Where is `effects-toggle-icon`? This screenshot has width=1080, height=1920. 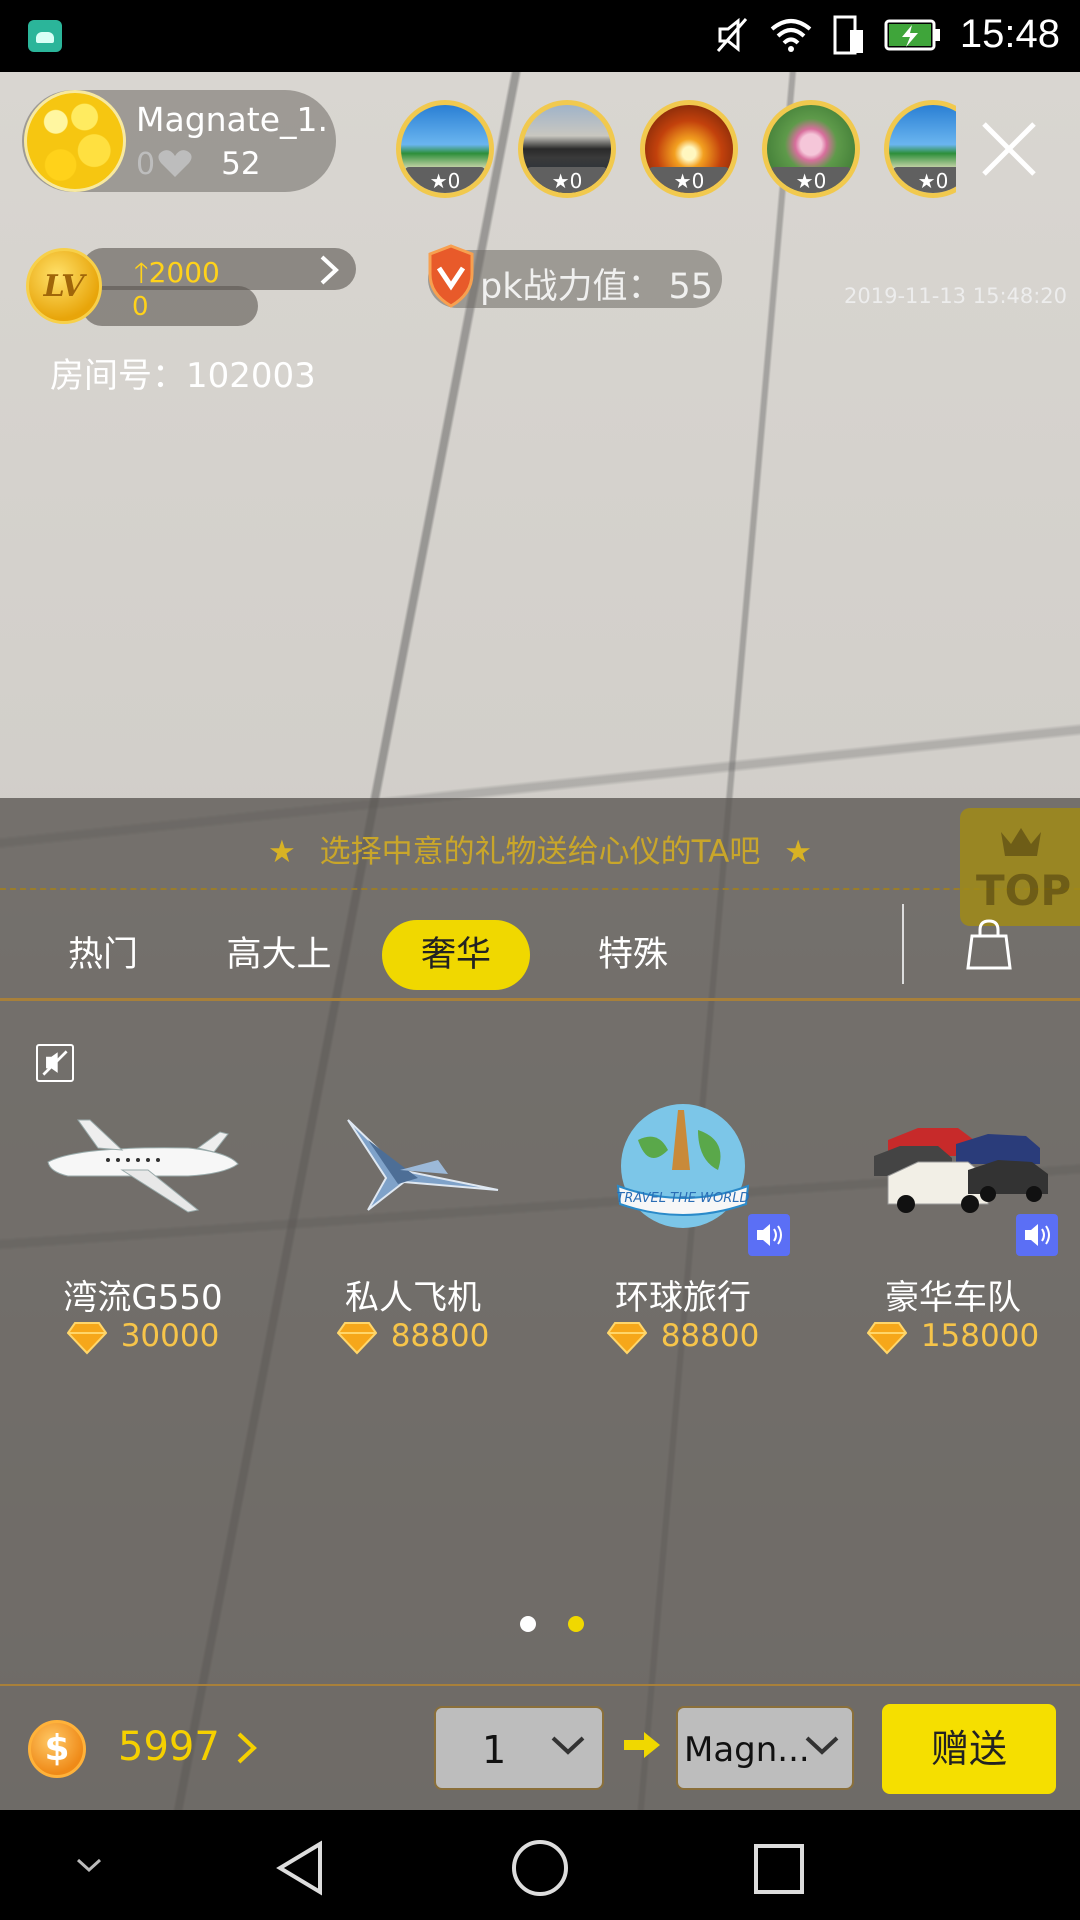
effects-toggle-icon is located at coordinates (55, 1063).